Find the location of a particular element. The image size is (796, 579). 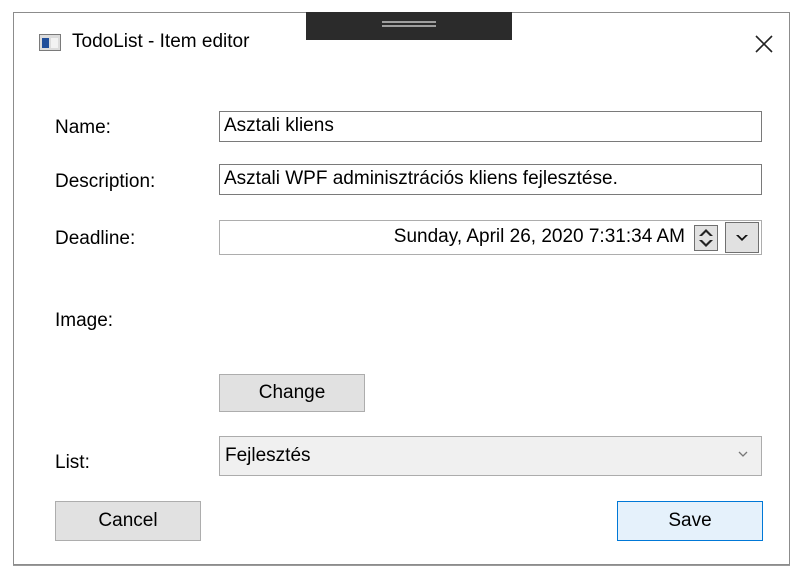

list-select: Fejlesztés is located at coordinates (490, 456).